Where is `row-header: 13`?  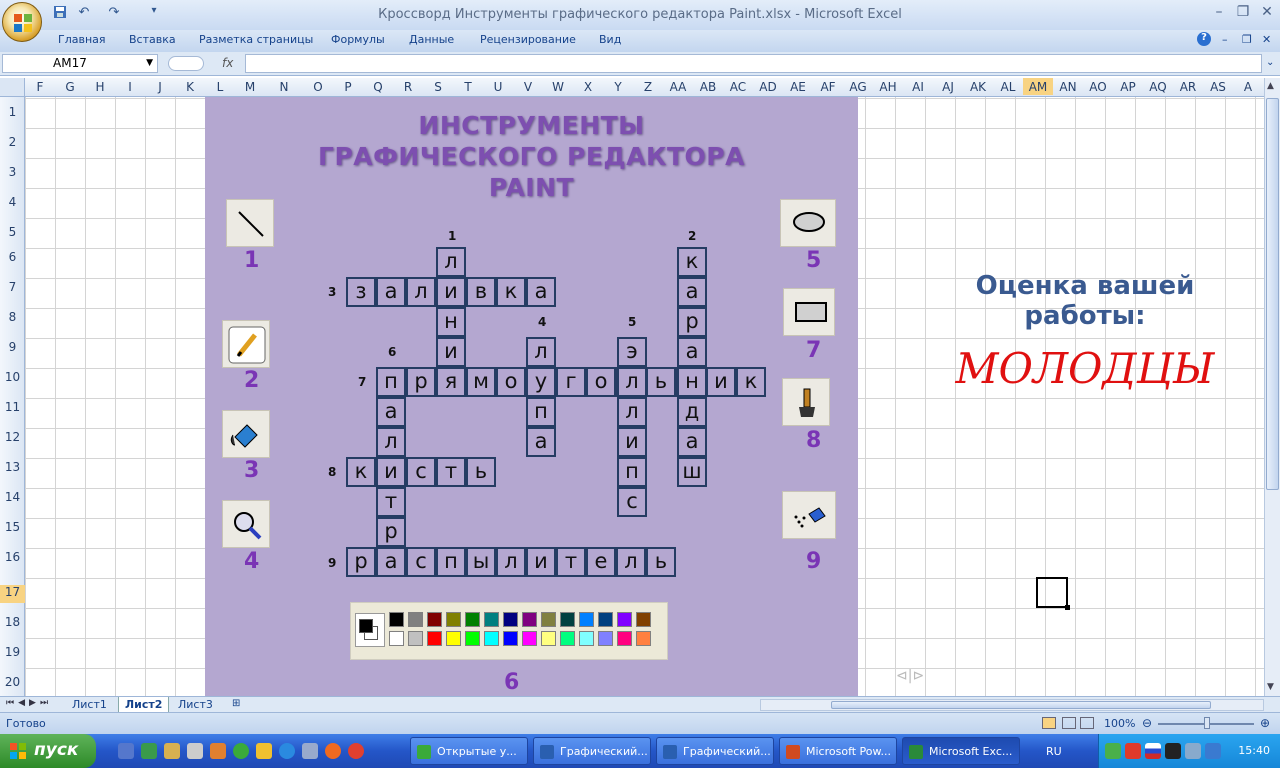
row-header: 13 is located at coordinates (12, 469).